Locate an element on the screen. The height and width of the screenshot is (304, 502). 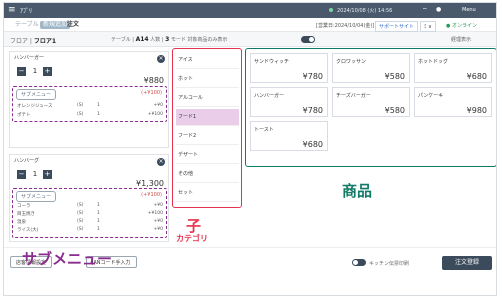
product-card: クロワッサン ¥580 is located at coordinates (371, 68).